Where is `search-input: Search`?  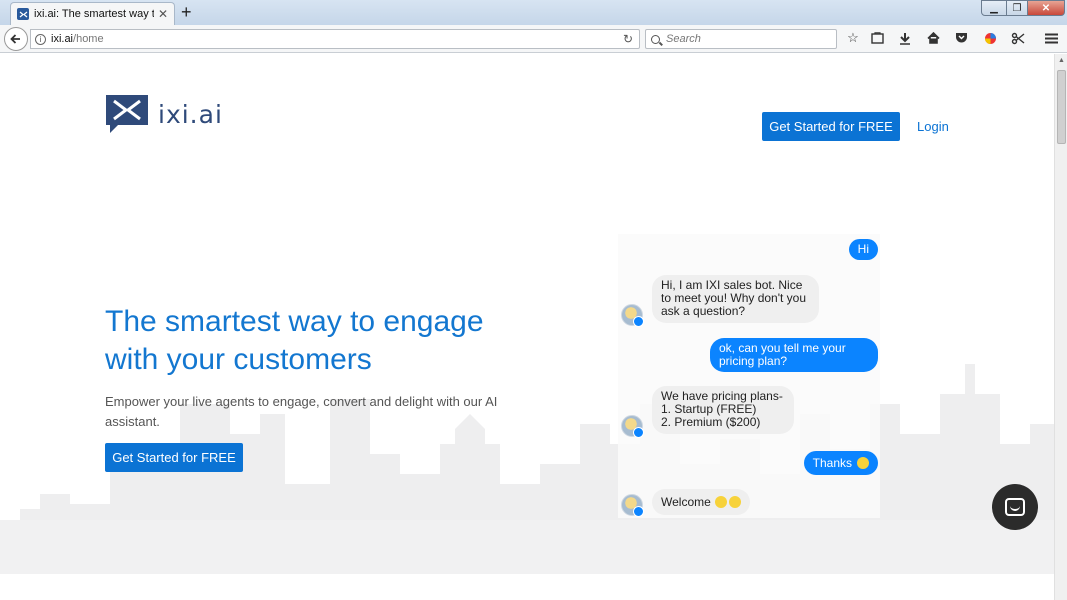
search-input: Search is located at coordinates (741, 39).